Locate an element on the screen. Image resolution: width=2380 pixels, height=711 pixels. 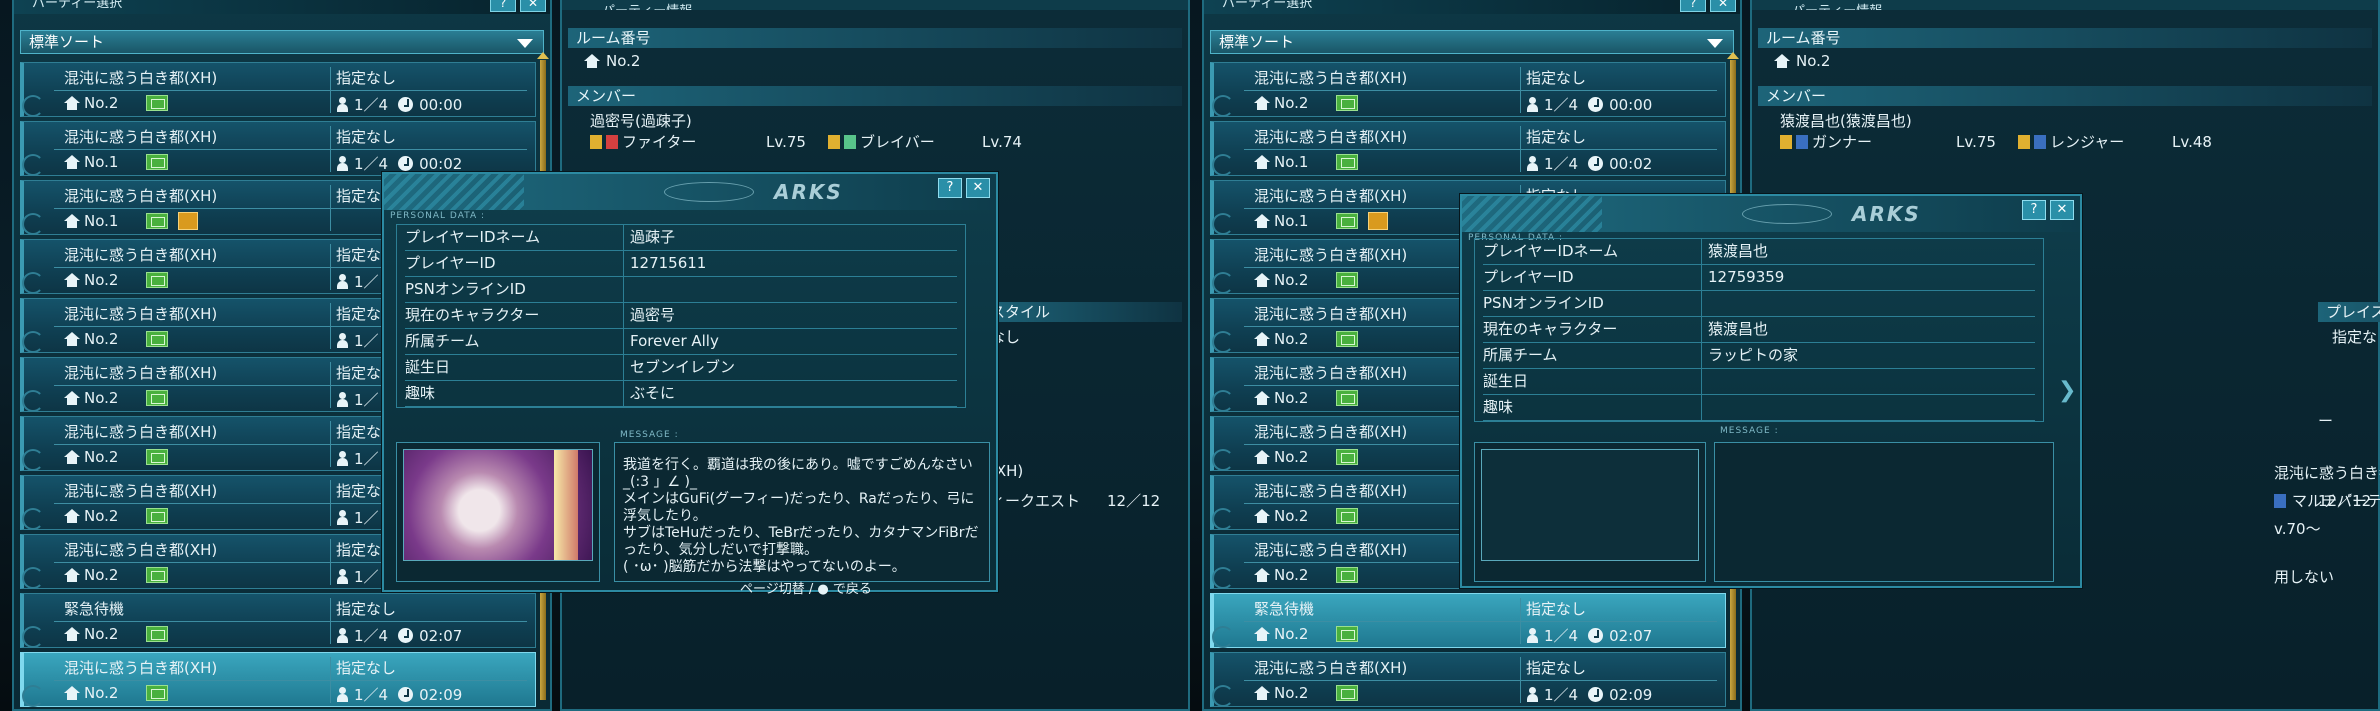
fighter-class-icon is located at coordinates (612, 141).